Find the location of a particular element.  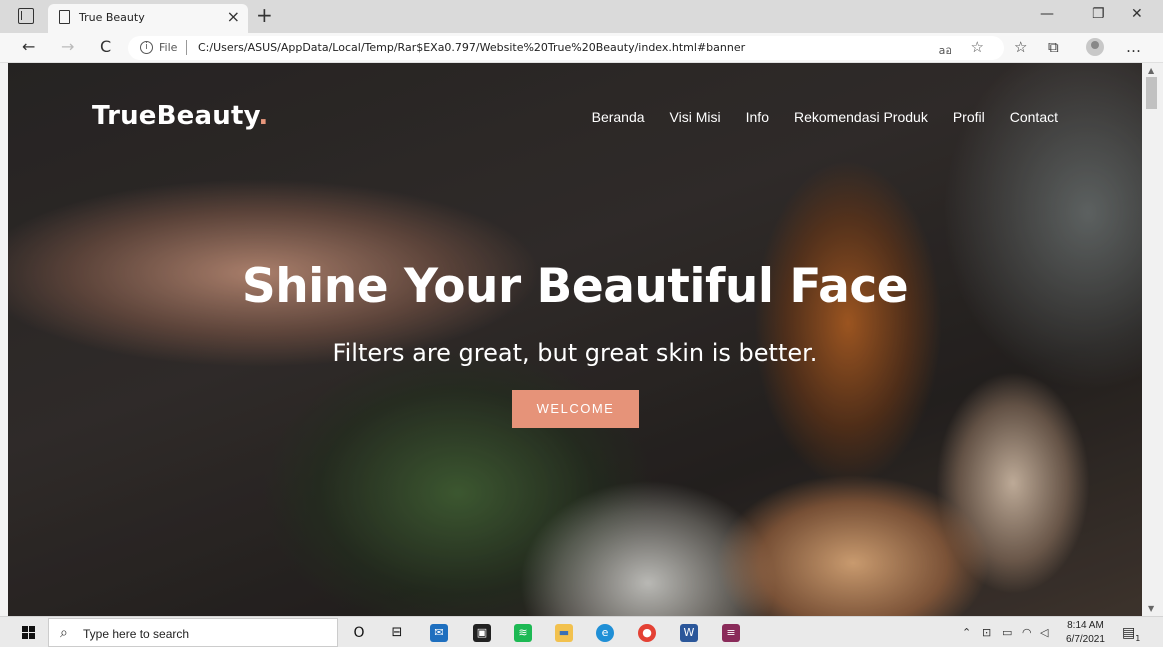

clock-date: 6/7/2021 is located at coordinates (1085, 639).